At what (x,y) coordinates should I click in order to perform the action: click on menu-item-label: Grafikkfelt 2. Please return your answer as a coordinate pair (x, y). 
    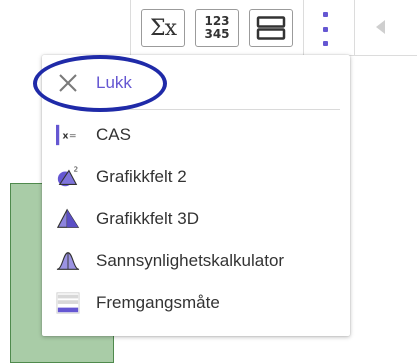
    Looking at the image, I should click on (141, 176).